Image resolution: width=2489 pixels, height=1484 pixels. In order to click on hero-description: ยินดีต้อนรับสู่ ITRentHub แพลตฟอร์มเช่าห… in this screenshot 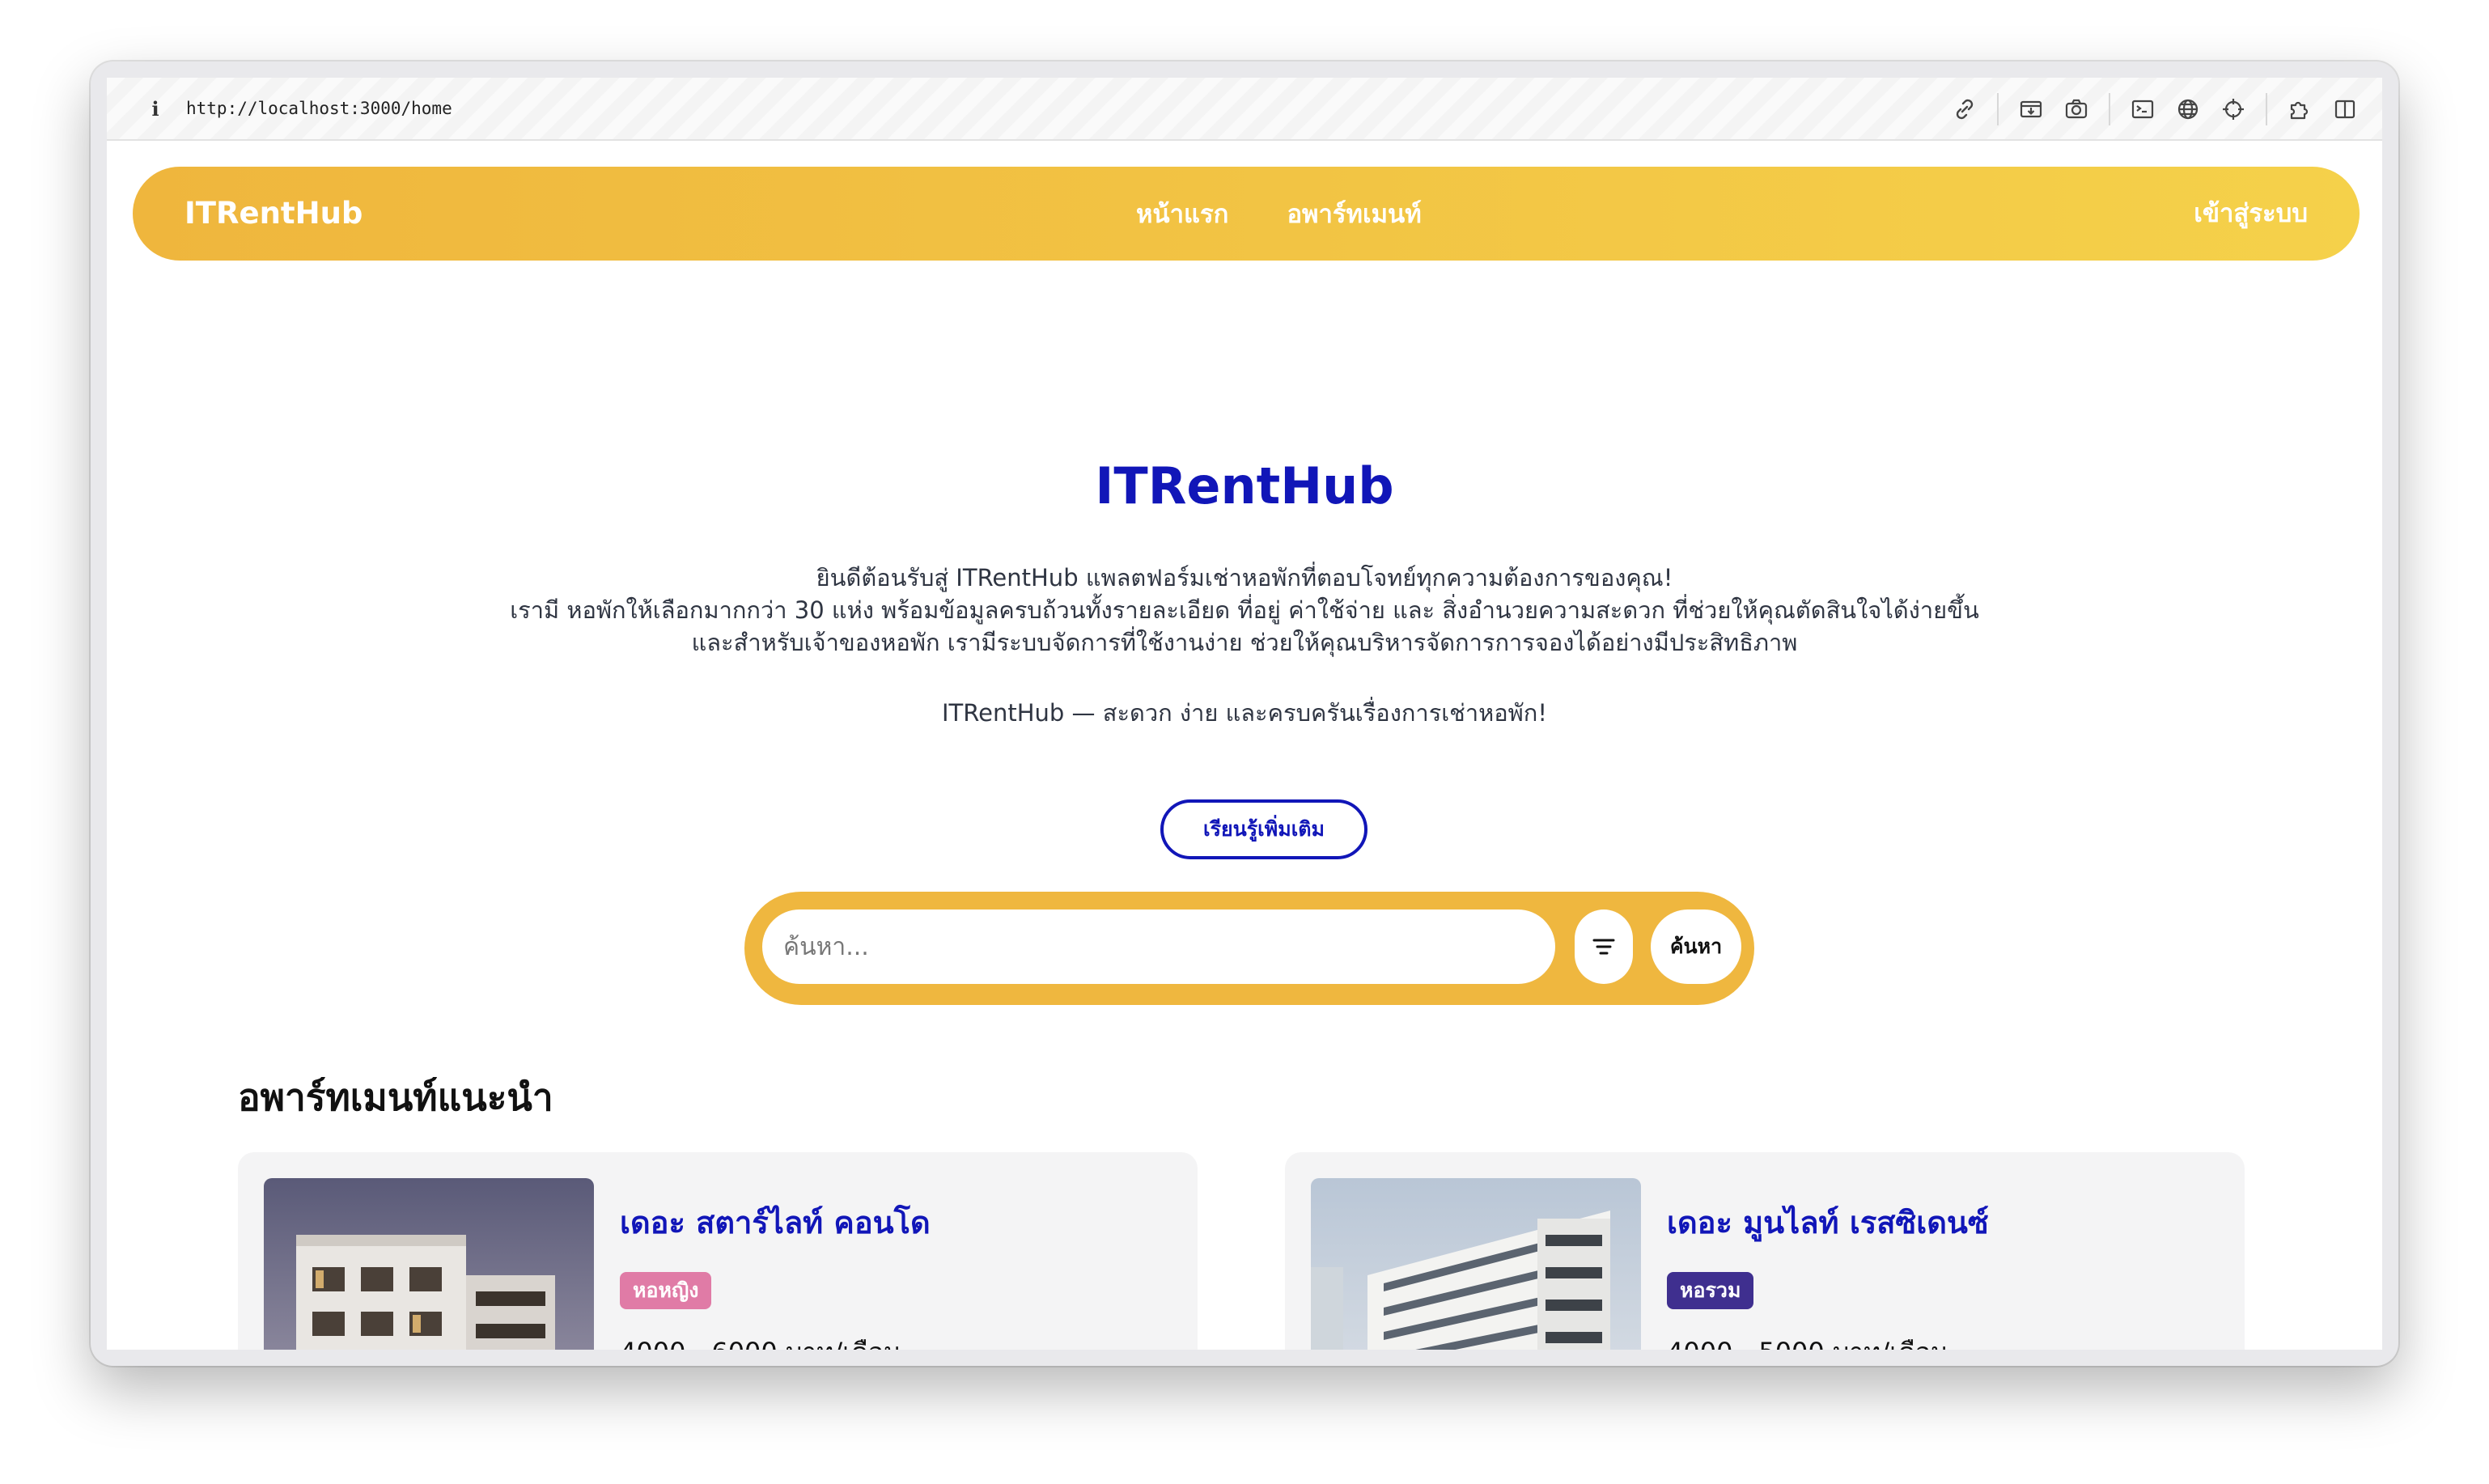, I will do `click(1244, 610)`.